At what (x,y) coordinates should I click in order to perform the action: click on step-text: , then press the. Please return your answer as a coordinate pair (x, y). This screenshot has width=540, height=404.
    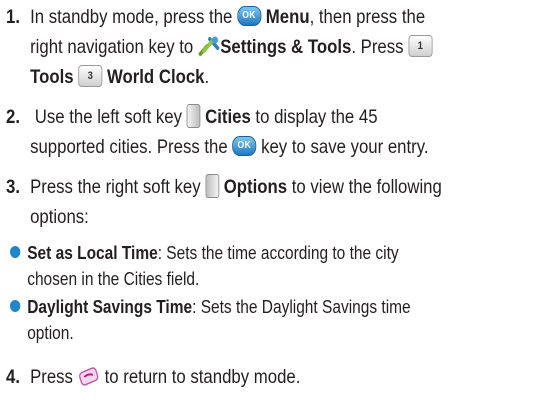
    Looking at the image, I should click on (367, 17).